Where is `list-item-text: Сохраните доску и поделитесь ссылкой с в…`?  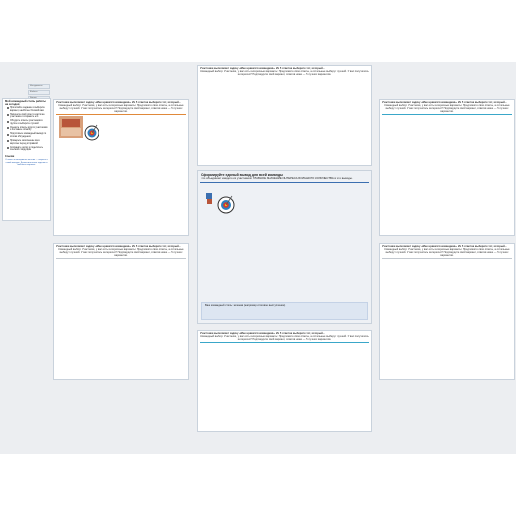
list-item-text: Сохраните доску и поделитесь ссылкой с в… is located at coordinates (26, 149).